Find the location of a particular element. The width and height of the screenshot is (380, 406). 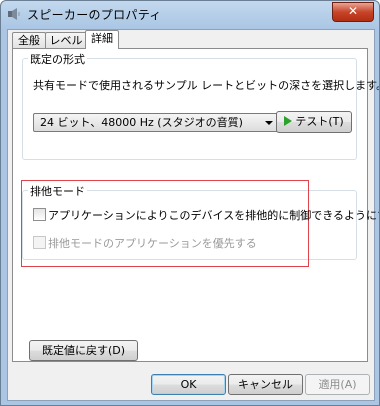

close-icon: ✕ is located at coordinates (353, 11).